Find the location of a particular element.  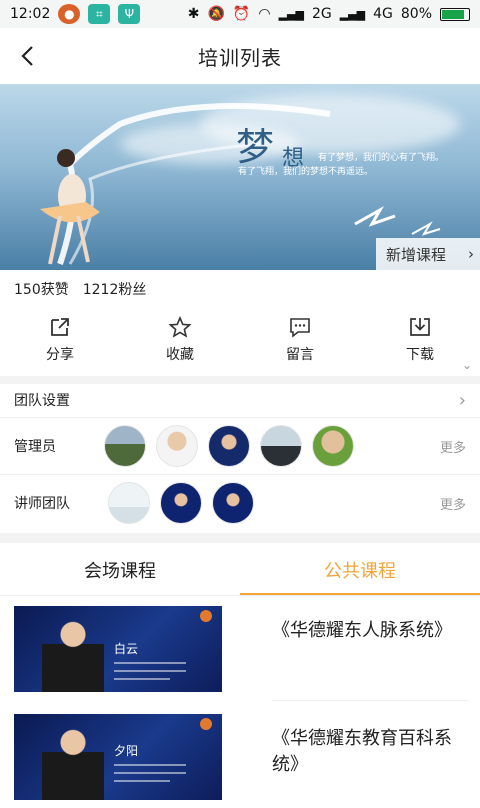

tab-venue-courses: 会场课程 is located at coordinates (120, 570).